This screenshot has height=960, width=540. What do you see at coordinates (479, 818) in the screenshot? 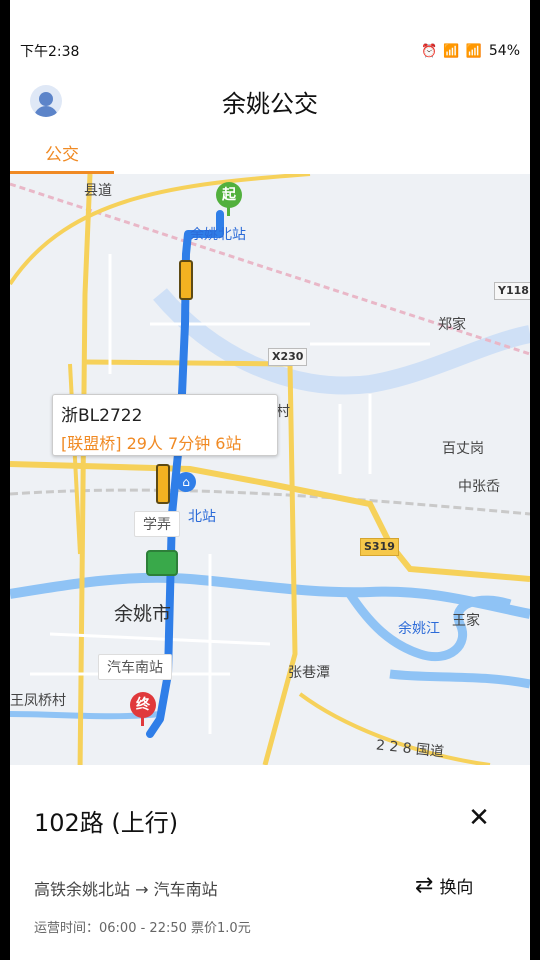
I see `close-icon: ✕` at bounding box center [479, 818].